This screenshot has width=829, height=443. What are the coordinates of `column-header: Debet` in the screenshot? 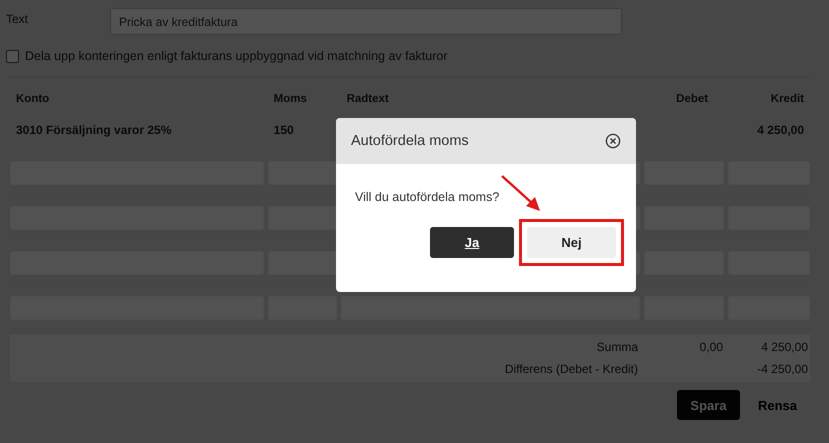 It's located at (692, 98).